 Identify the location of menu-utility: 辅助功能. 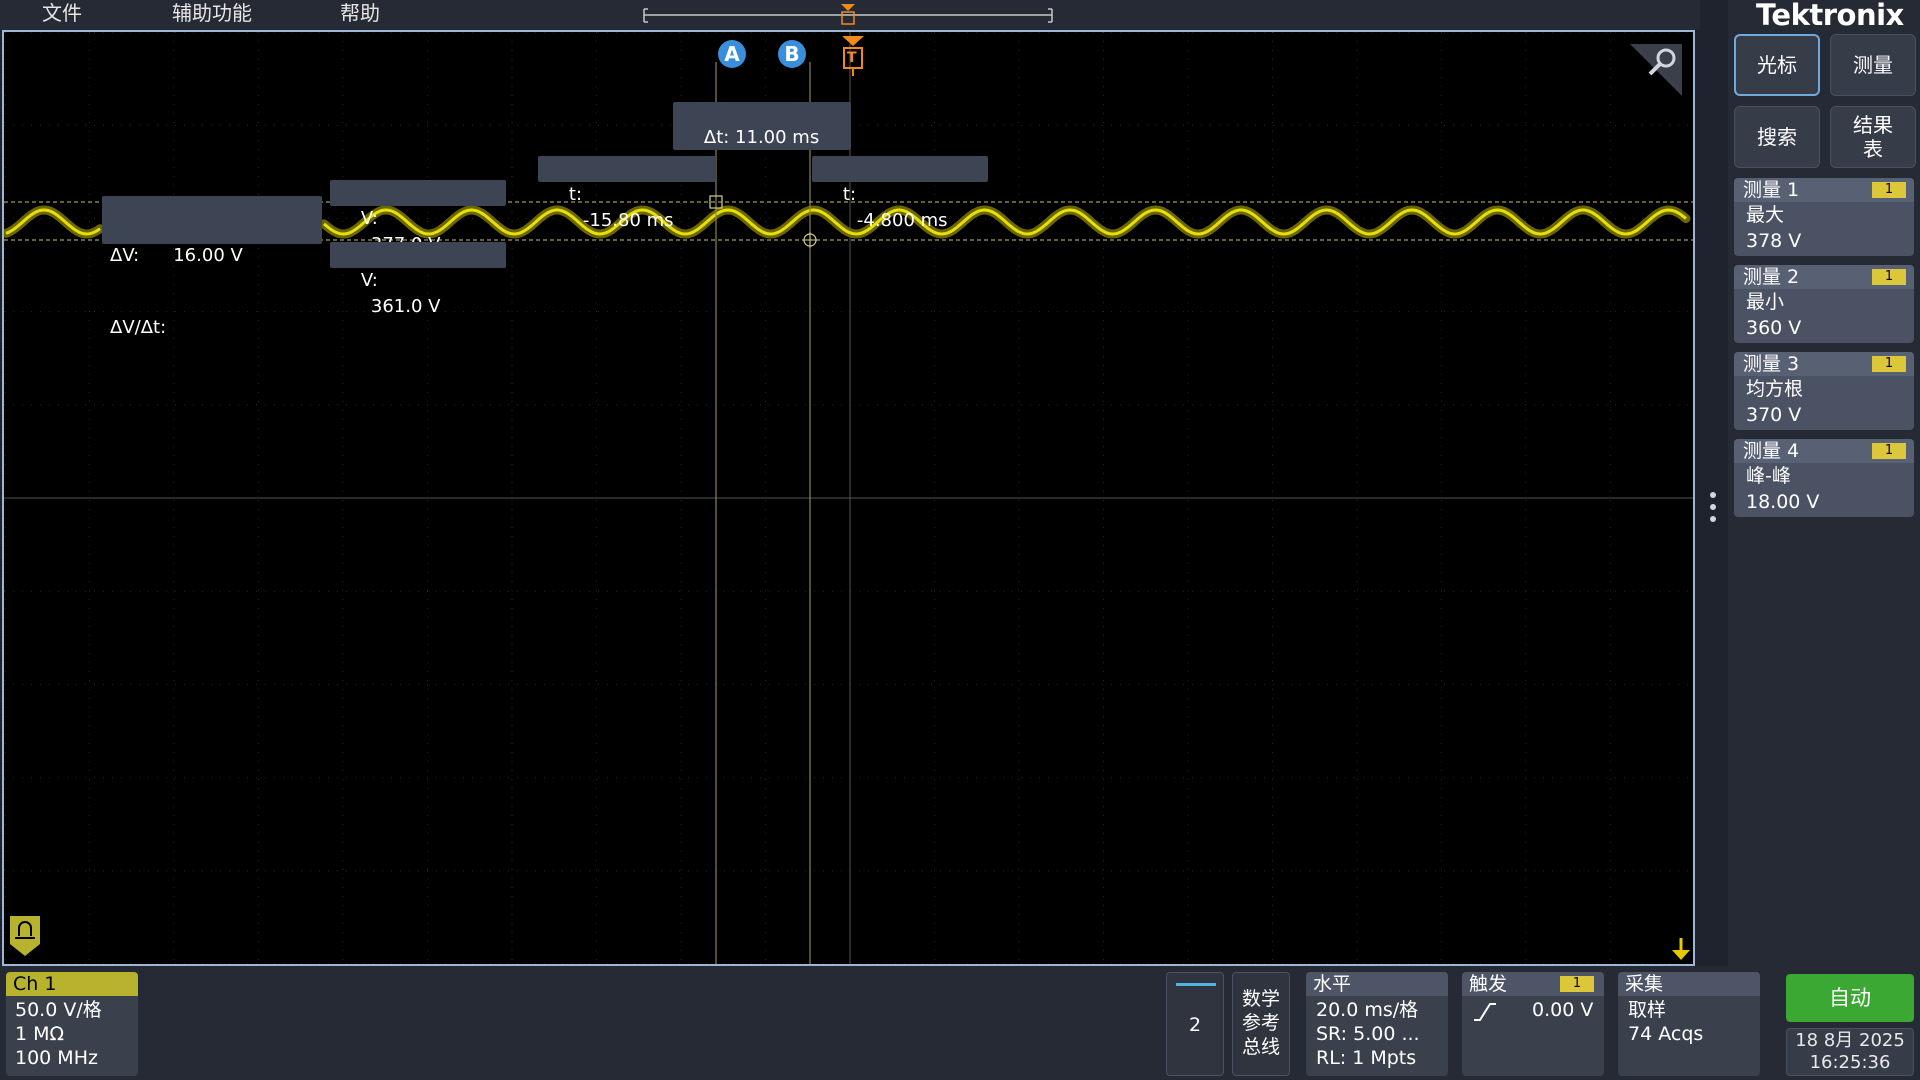
(212, 14).